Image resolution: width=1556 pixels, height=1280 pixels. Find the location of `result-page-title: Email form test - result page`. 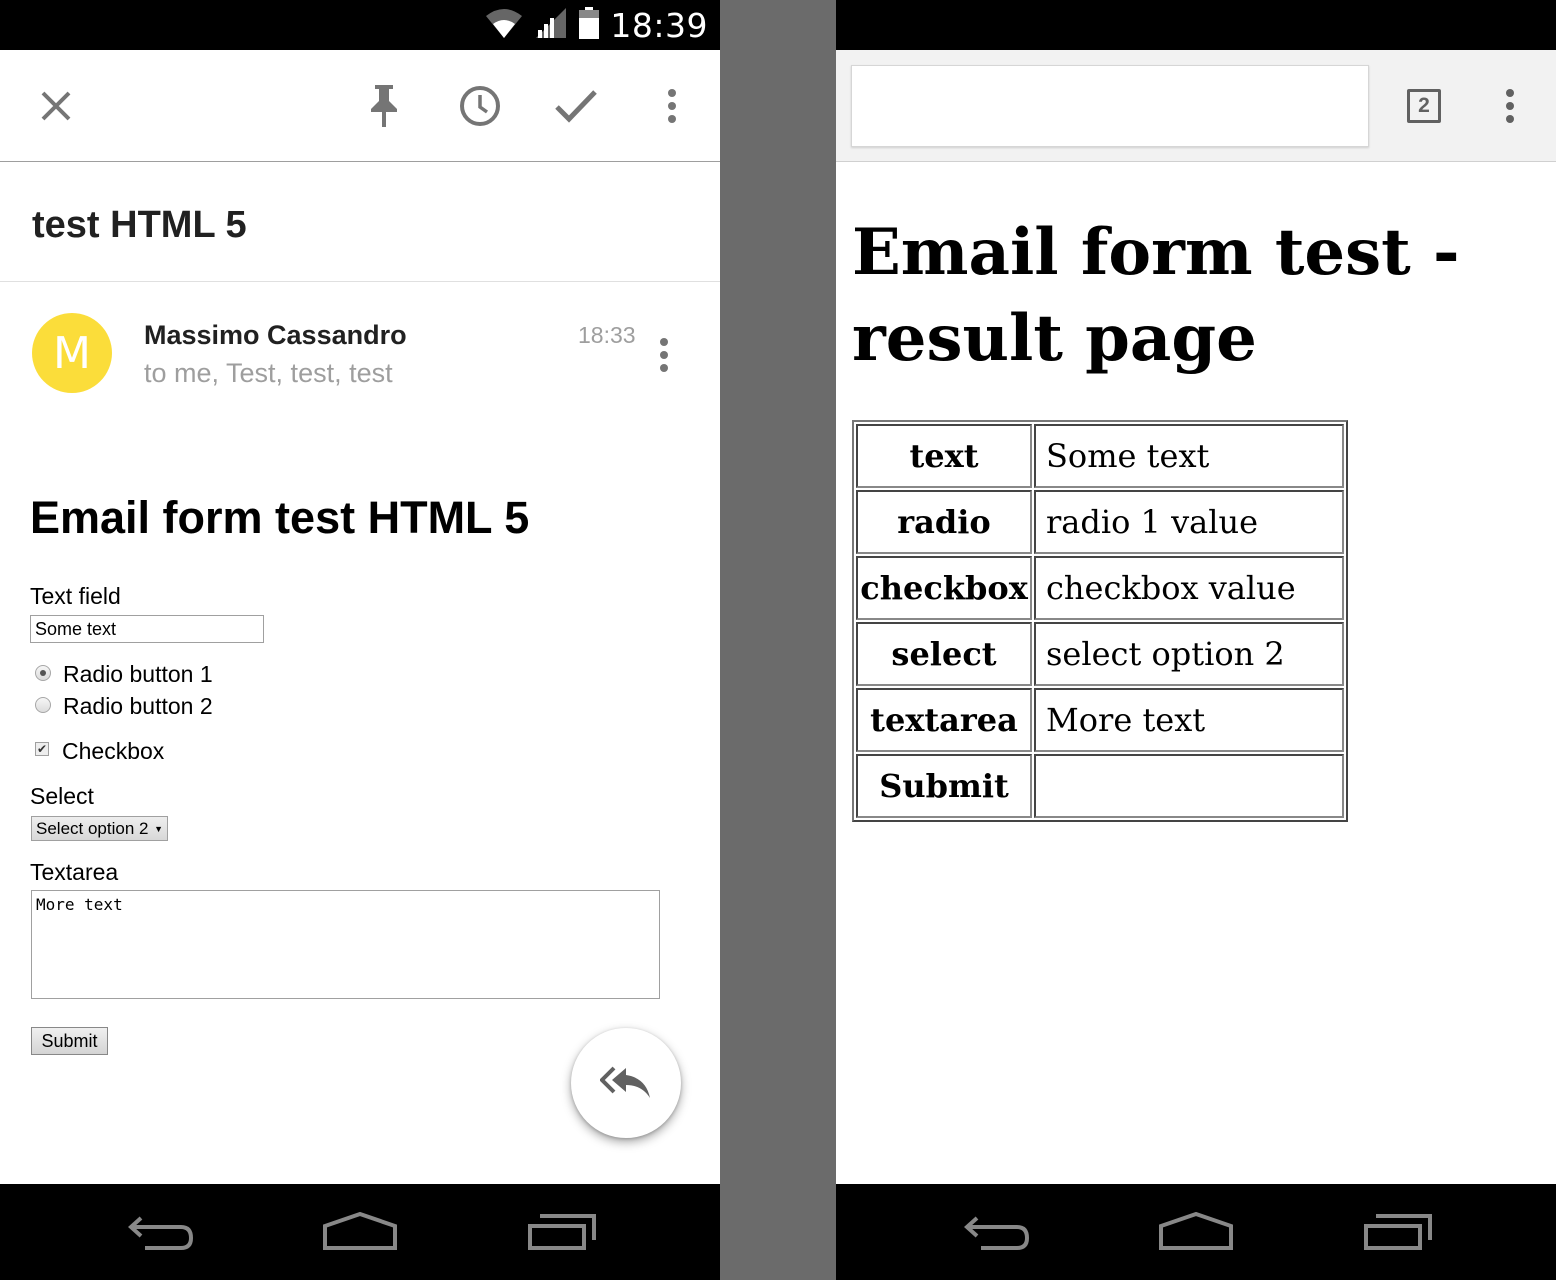

result-page-title: Email form test - result page is located at coordinates (1156, 295).